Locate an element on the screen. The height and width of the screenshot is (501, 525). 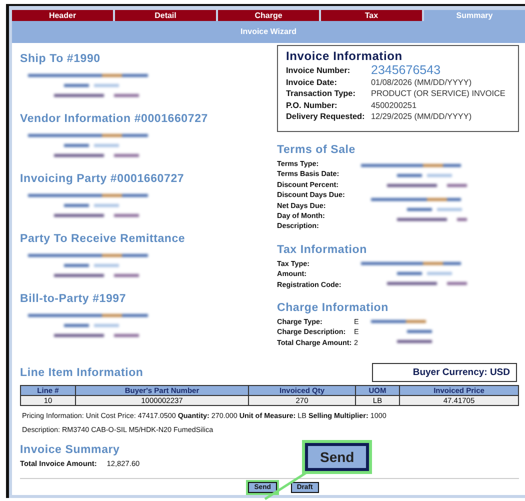
field-label: Invoice Number: is located at coordinates (319, 70).